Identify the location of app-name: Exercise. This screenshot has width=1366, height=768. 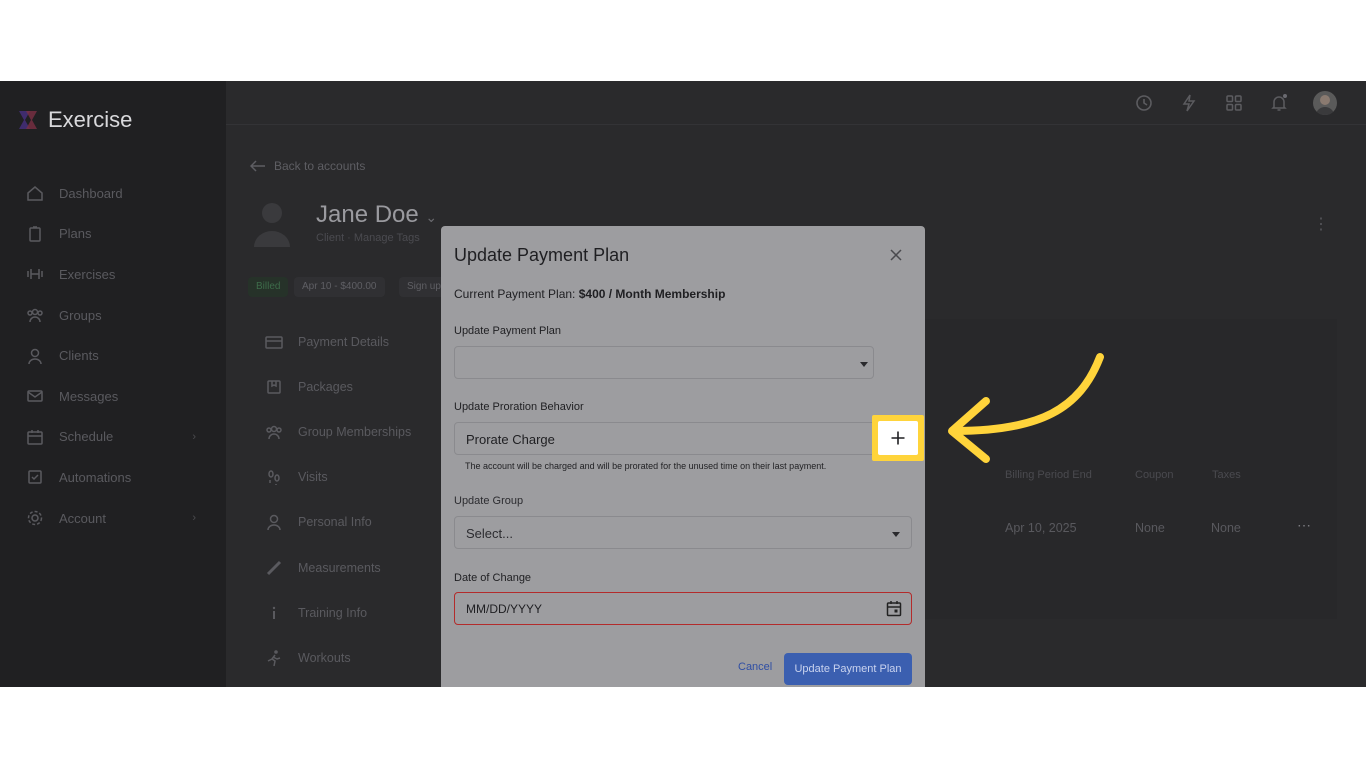
(90, 119).